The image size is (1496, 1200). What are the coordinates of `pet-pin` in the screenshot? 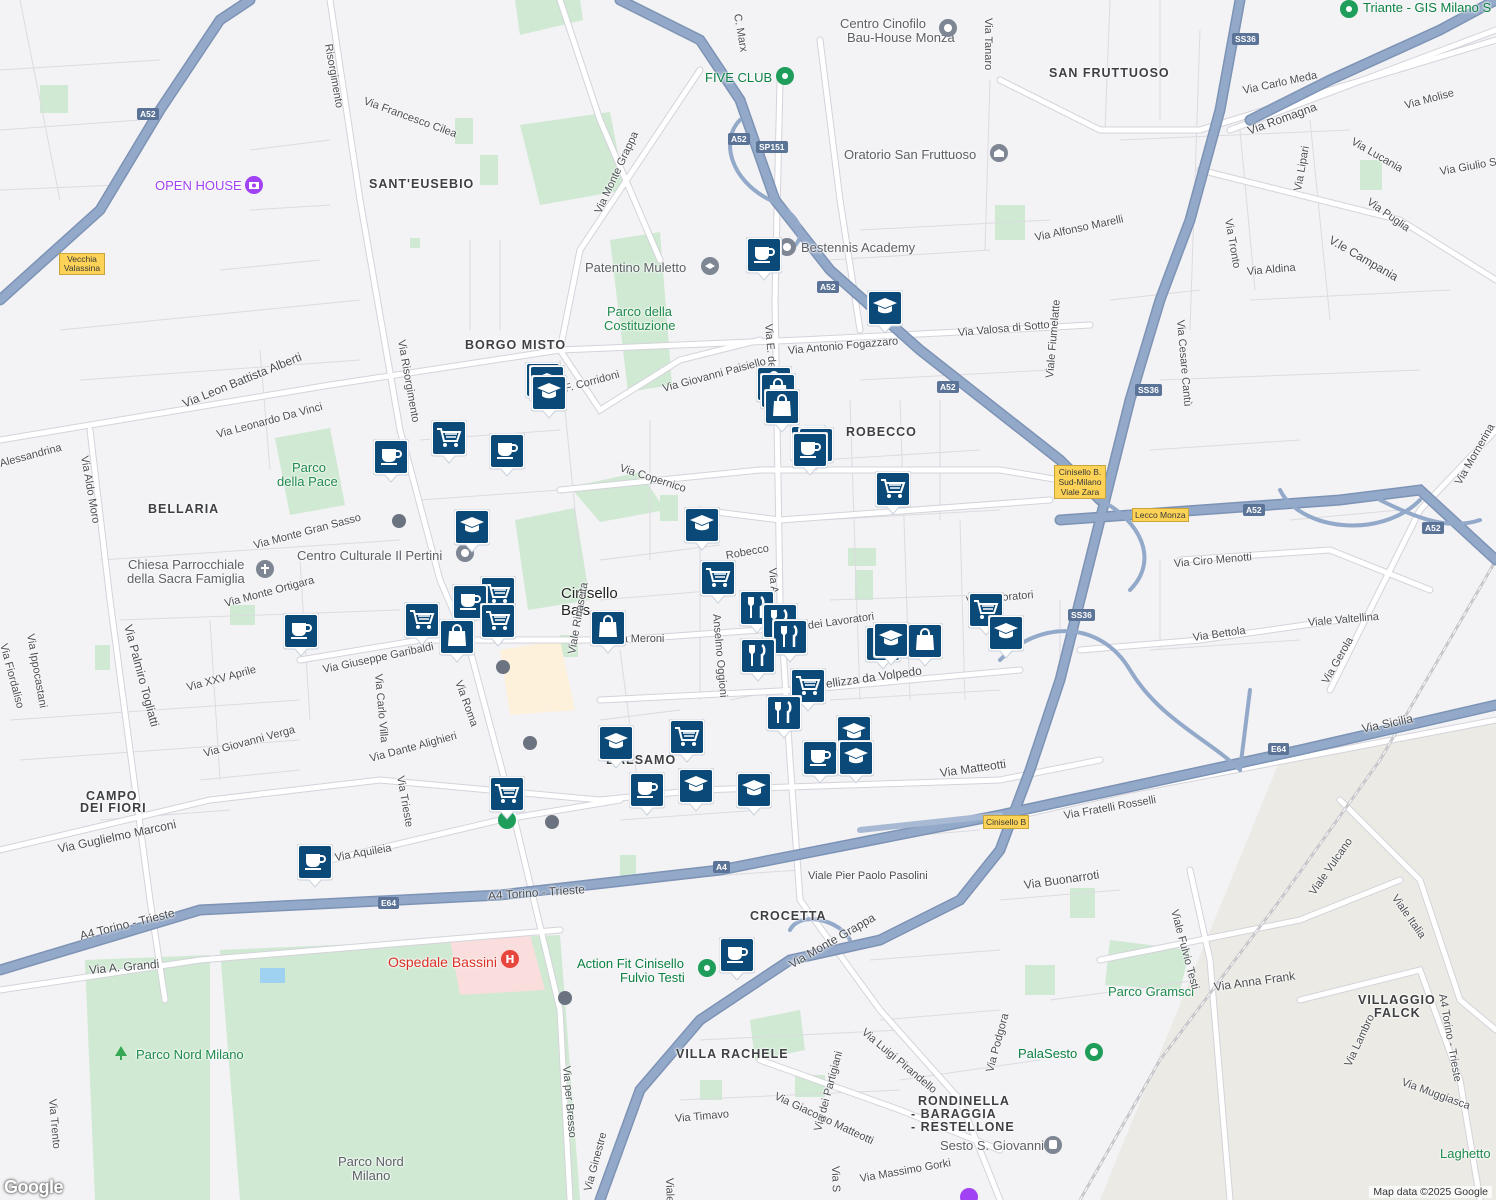 It's located at (948, 28).